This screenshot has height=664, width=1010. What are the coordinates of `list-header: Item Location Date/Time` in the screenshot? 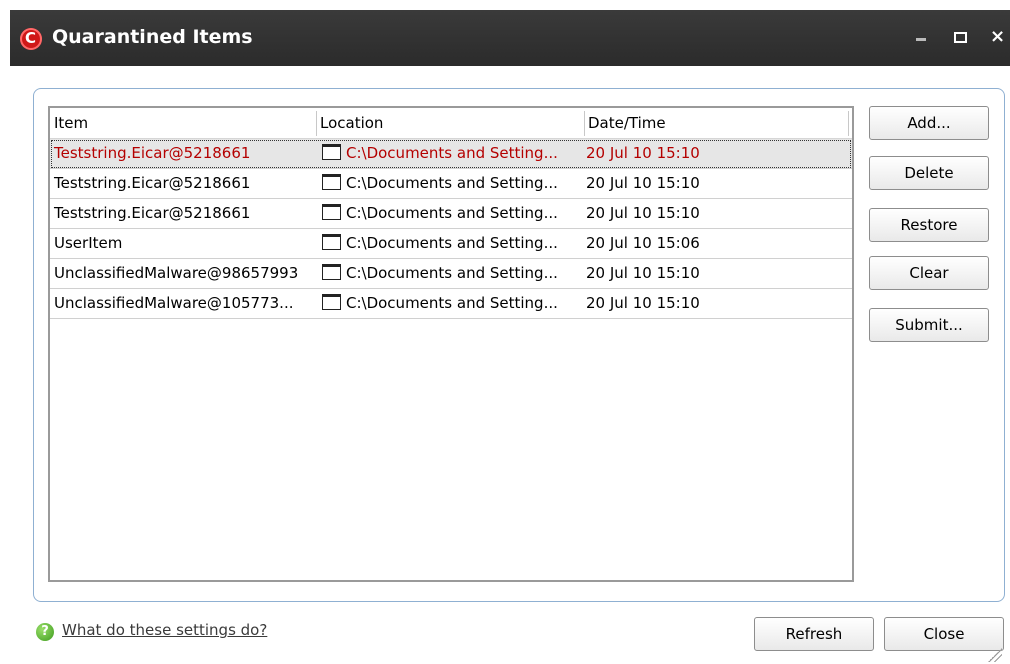 It's located at (451, 123).